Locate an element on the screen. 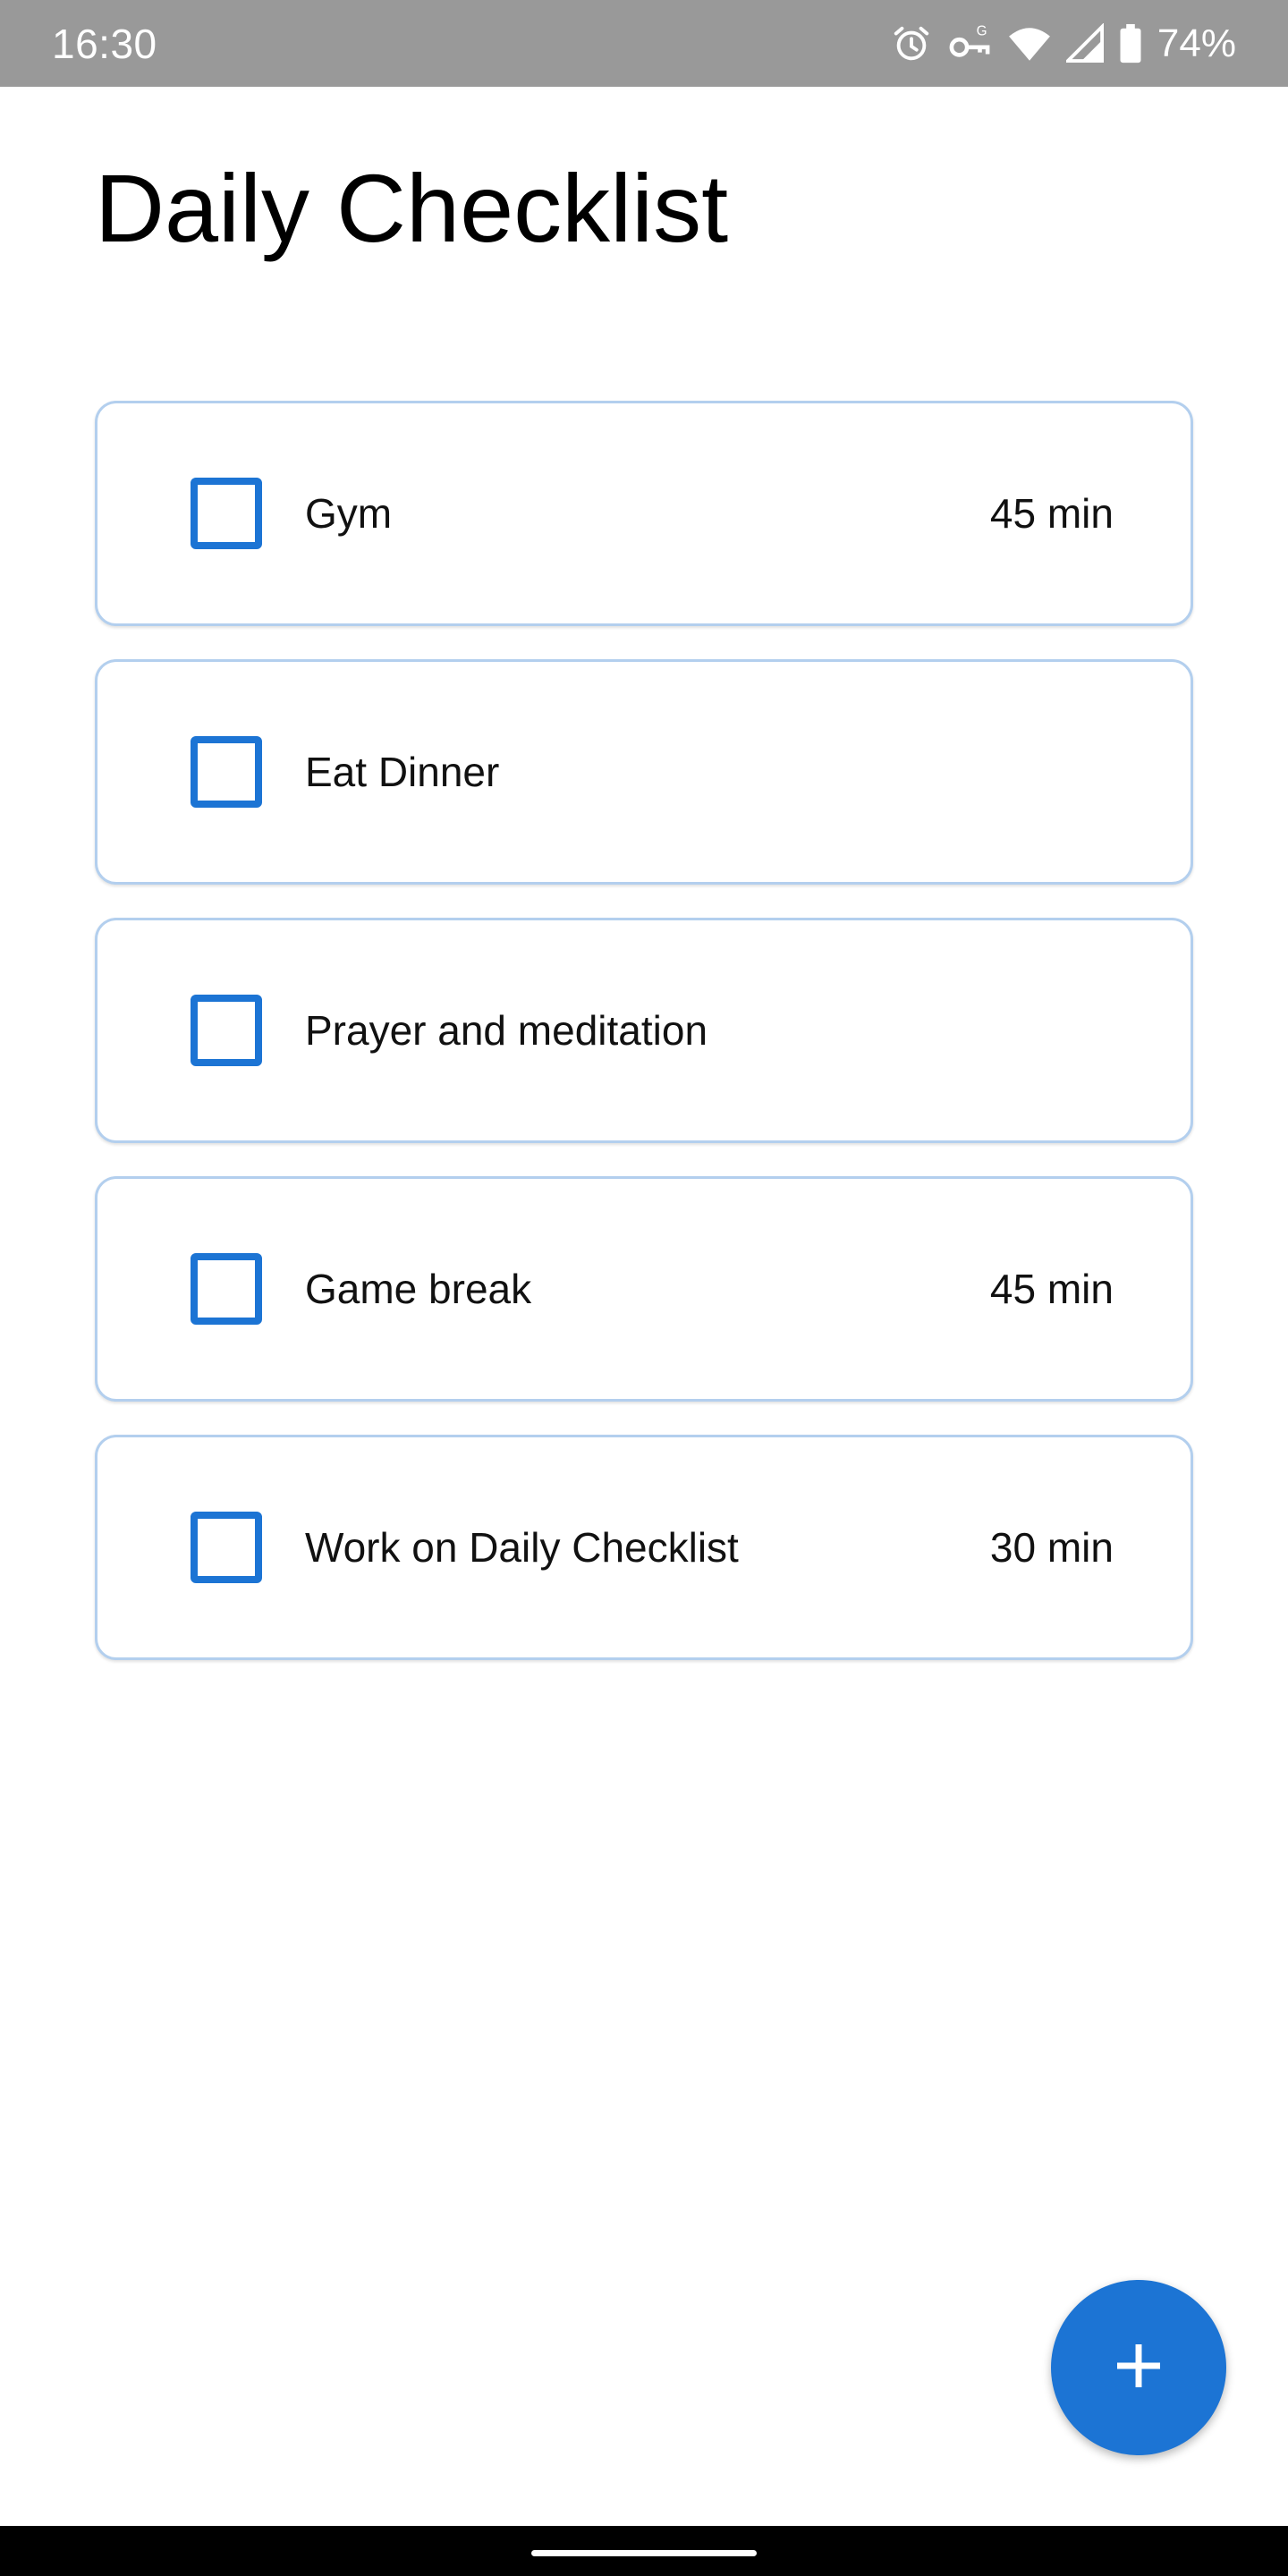  alarm-icon is located at coordinates (911, 43).